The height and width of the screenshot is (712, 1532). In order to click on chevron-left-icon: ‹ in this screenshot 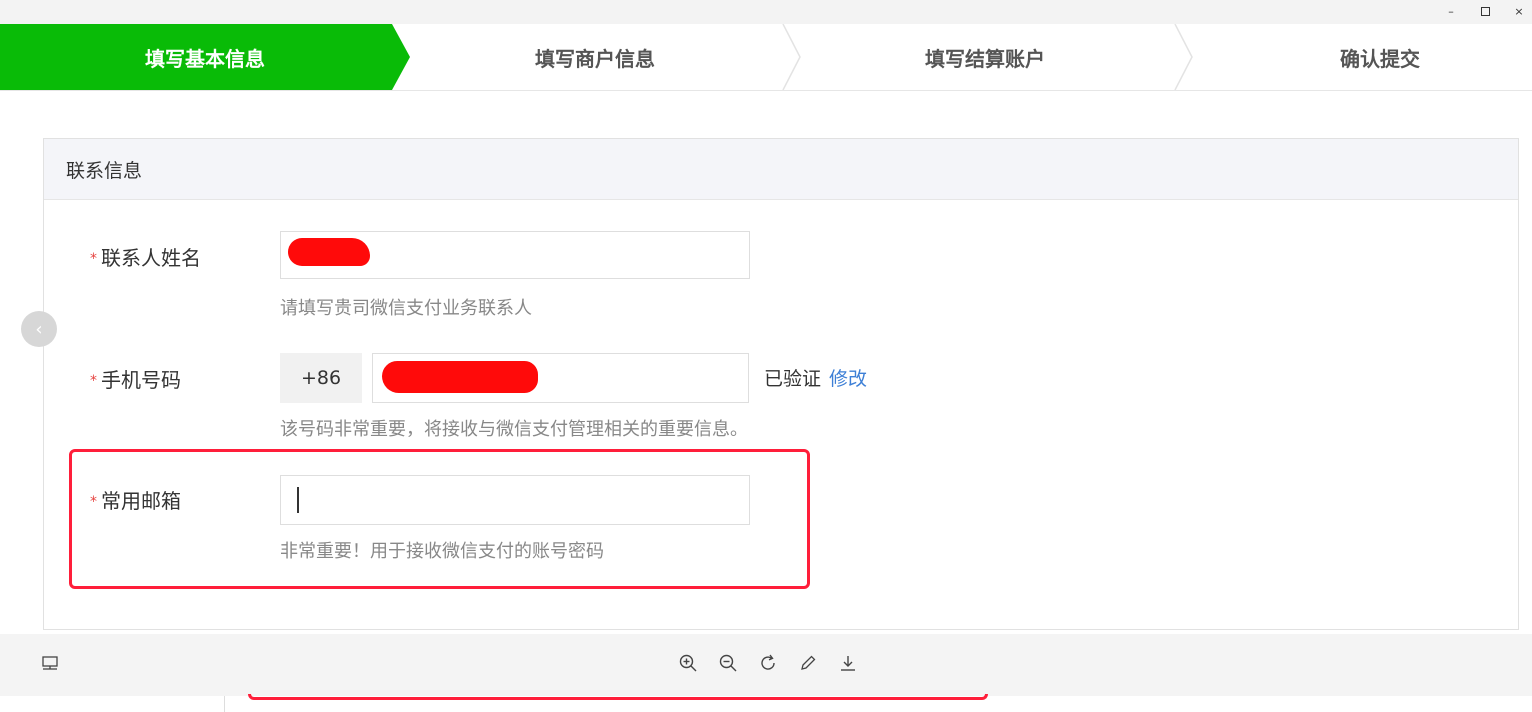, I will do `click(39, 329)`.